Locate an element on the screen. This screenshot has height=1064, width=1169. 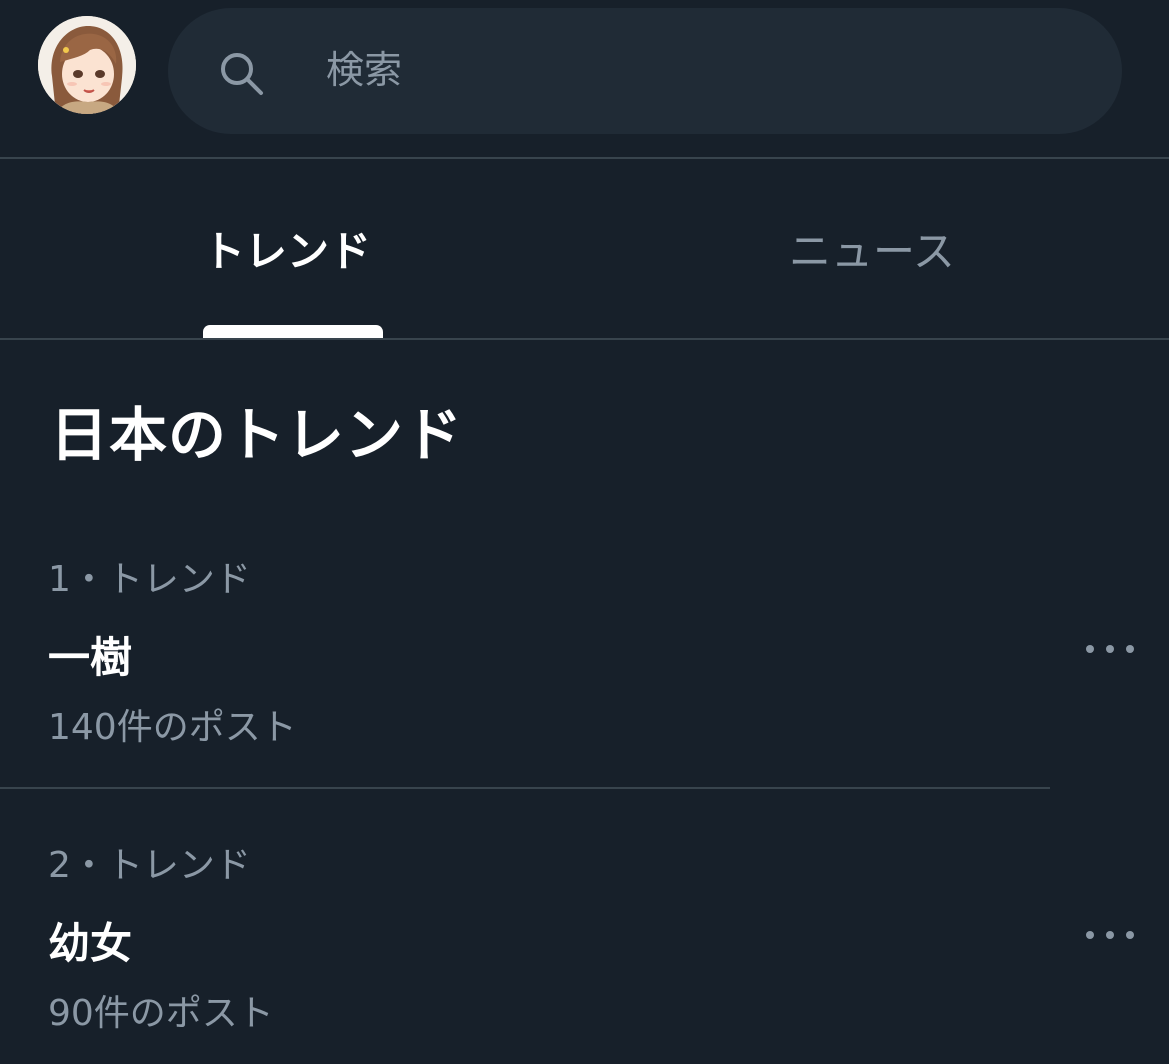
trend-post-count: 140件のポスト is located at coordinates (172, 727).